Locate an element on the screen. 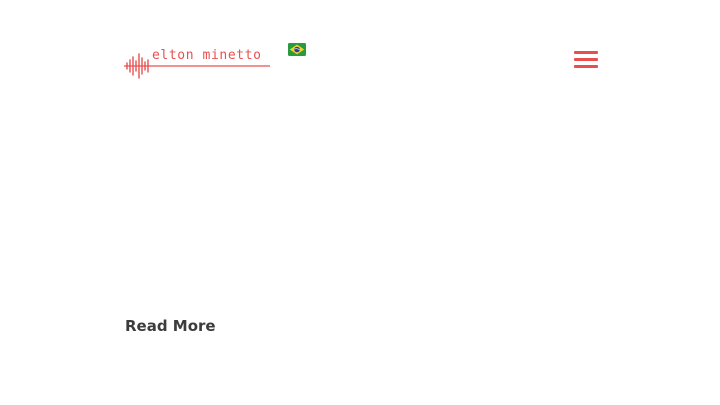  read-more-link: Read More is located at coordinates (170, 326).